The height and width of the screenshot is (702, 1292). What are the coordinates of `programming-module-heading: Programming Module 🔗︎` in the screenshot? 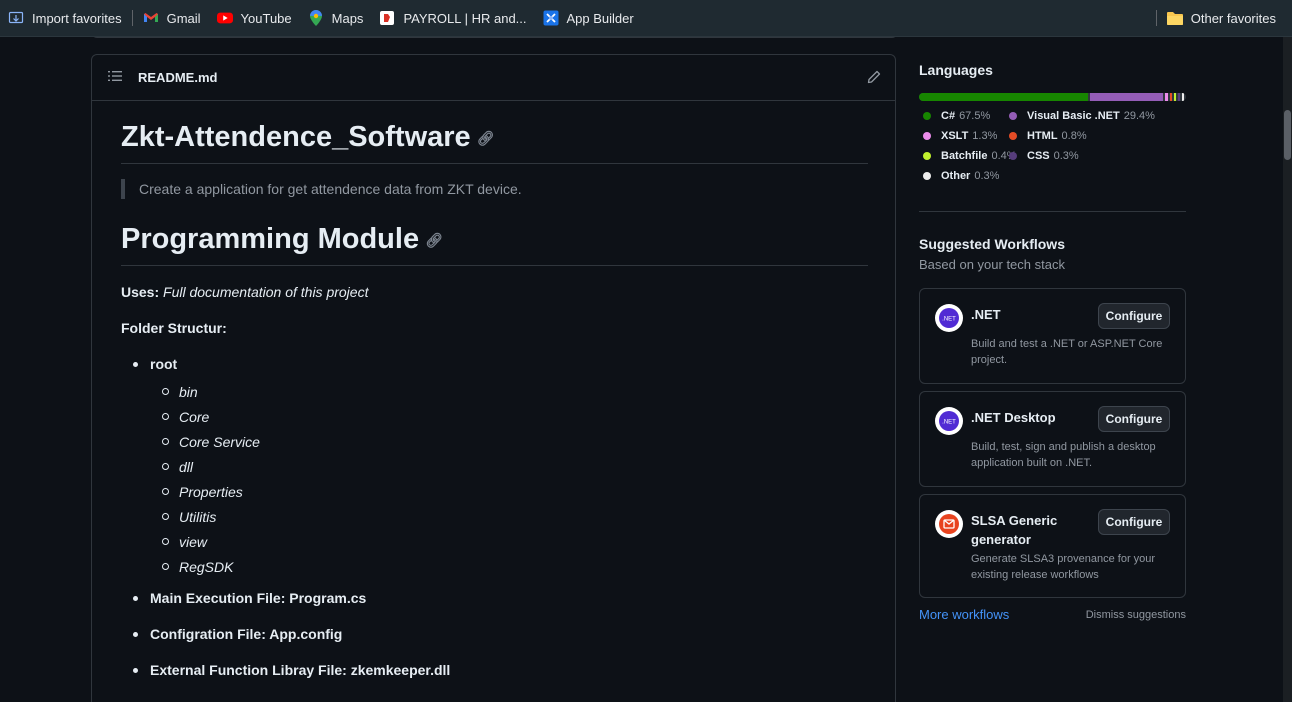 It's located at (494, 243).